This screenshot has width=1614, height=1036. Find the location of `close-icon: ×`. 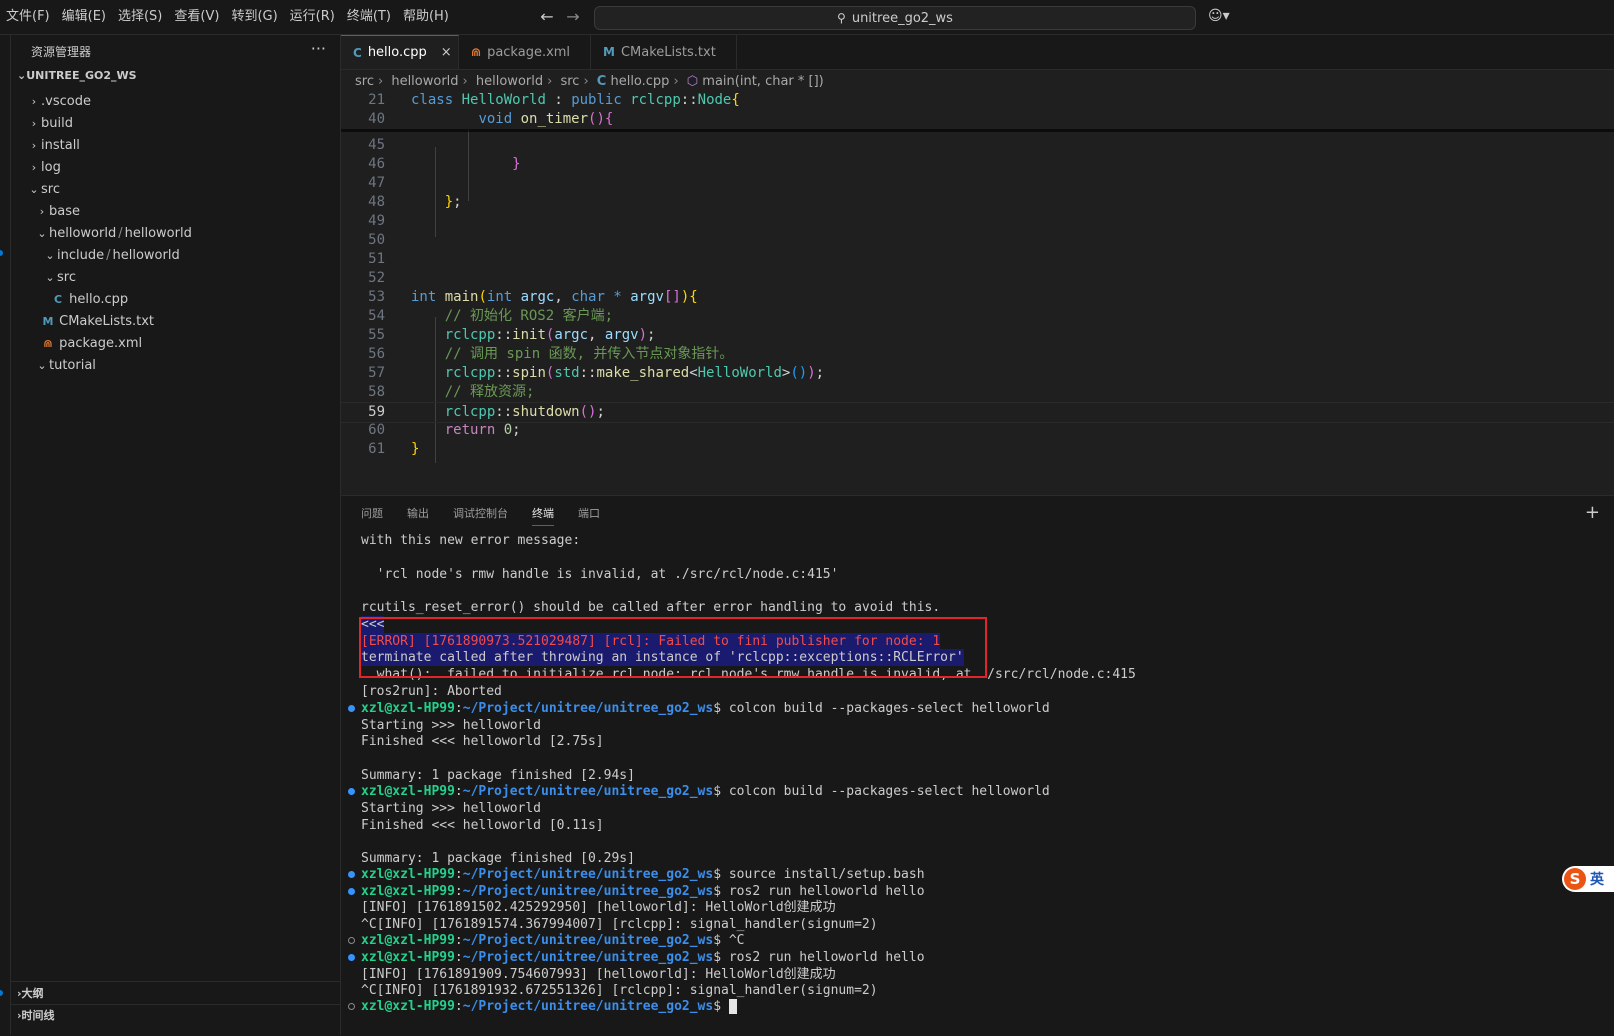

close-icon: × is located at coordinates (446, 52).